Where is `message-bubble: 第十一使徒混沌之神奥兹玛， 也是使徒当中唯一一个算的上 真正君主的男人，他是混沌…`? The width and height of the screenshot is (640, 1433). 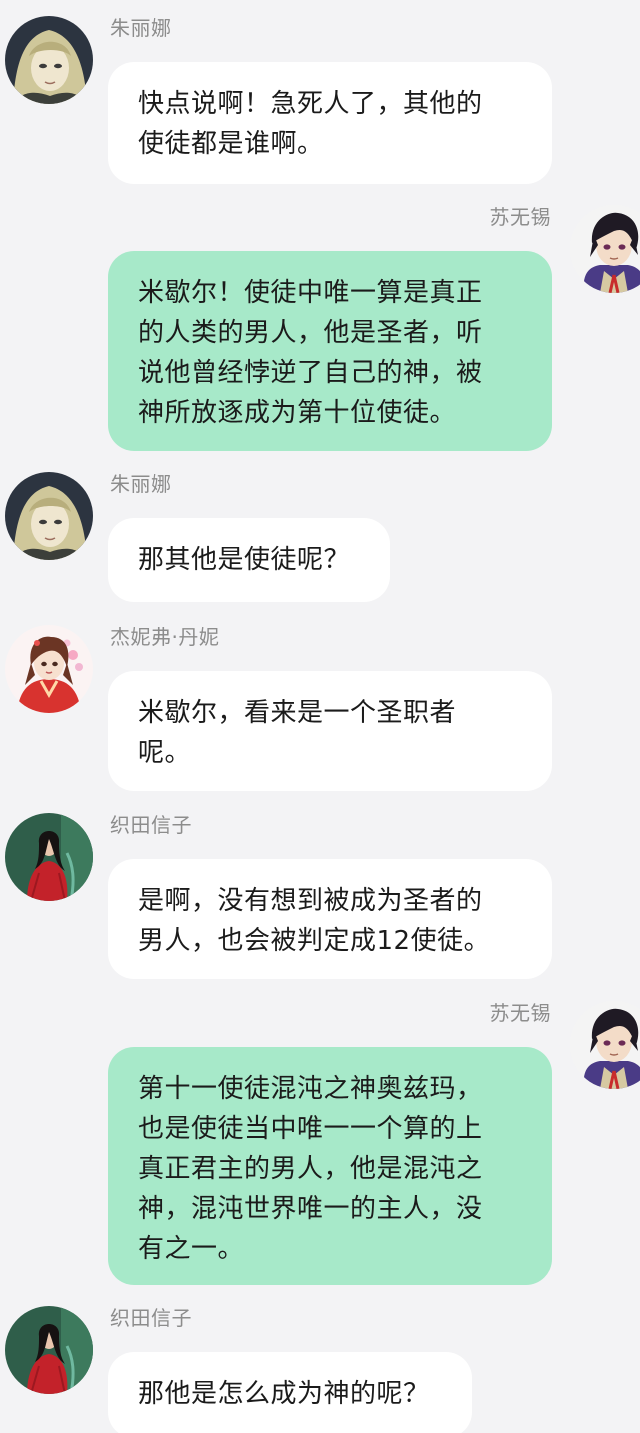
message-bubble: 第十一使徒混沌之神奥兹玛， 也是使徒当中唯一一个算的上 真正君主的男人，他是混沌… is located at coordinates (330, 1166).